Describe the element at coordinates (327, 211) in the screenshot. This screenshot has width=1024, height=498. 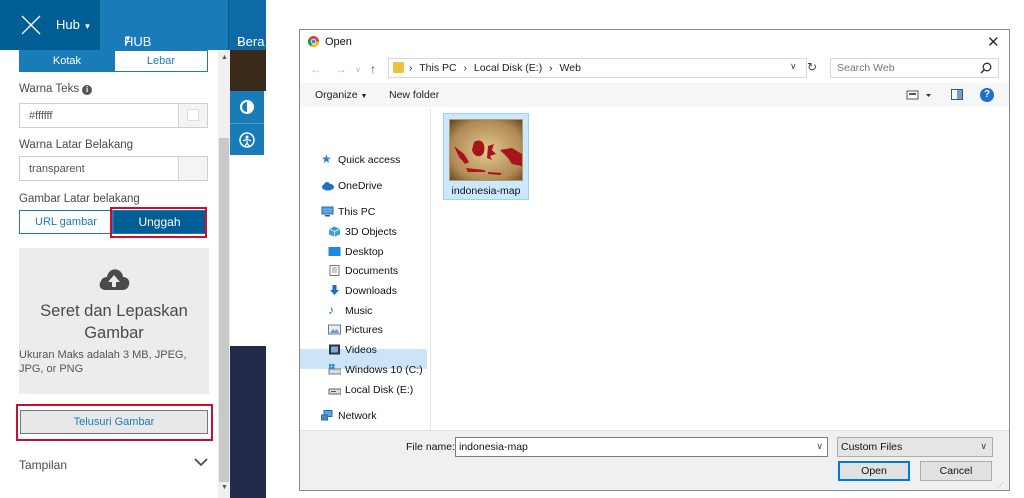
I see `computer-icon` at that location.